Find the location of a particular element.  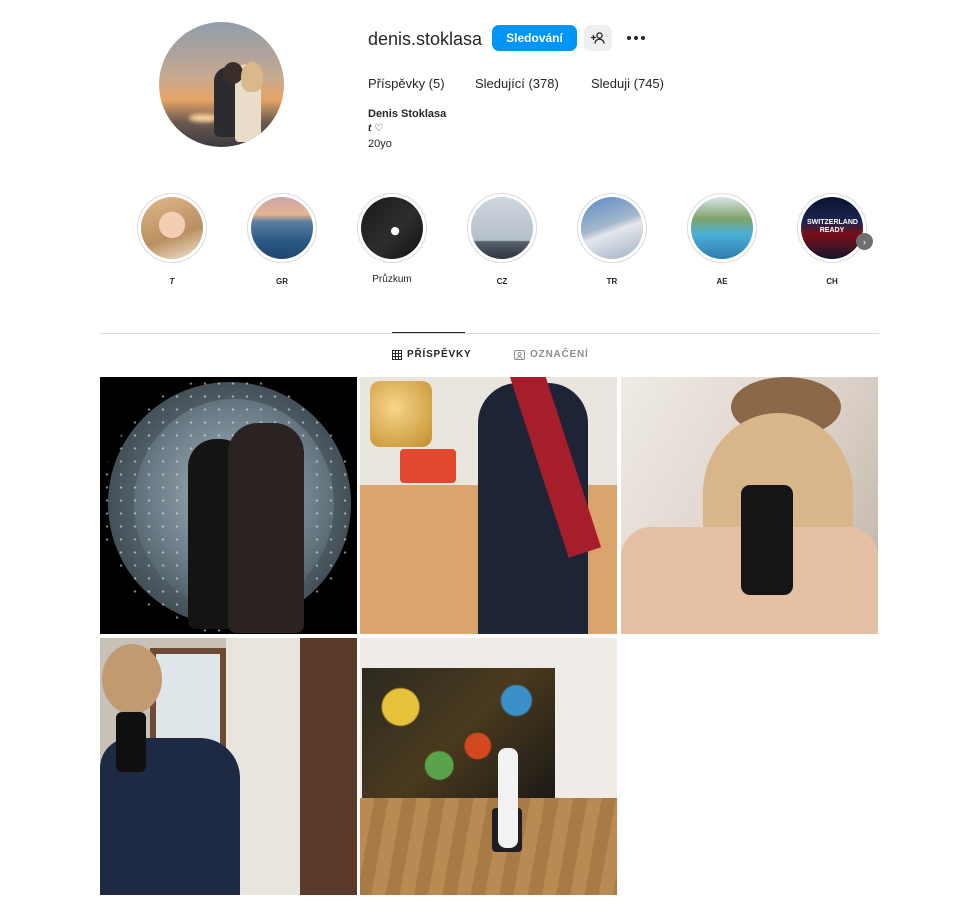

highlight-label: CZ is located at coordinates (502, 281).